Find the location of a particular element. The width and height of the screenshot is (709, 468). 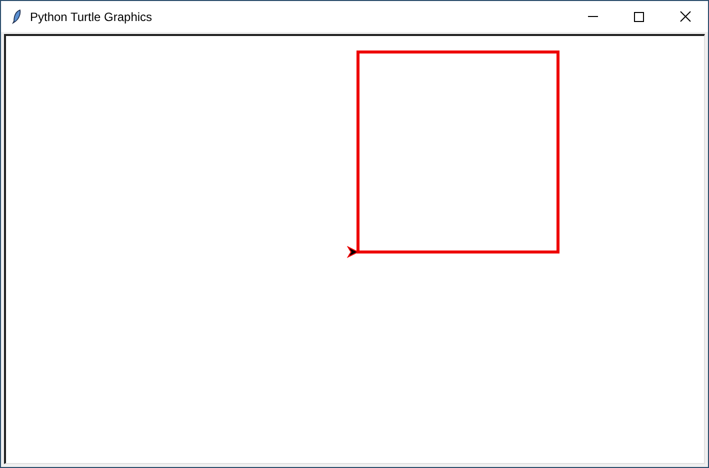

close-icon is located at coordinates (685, 16).